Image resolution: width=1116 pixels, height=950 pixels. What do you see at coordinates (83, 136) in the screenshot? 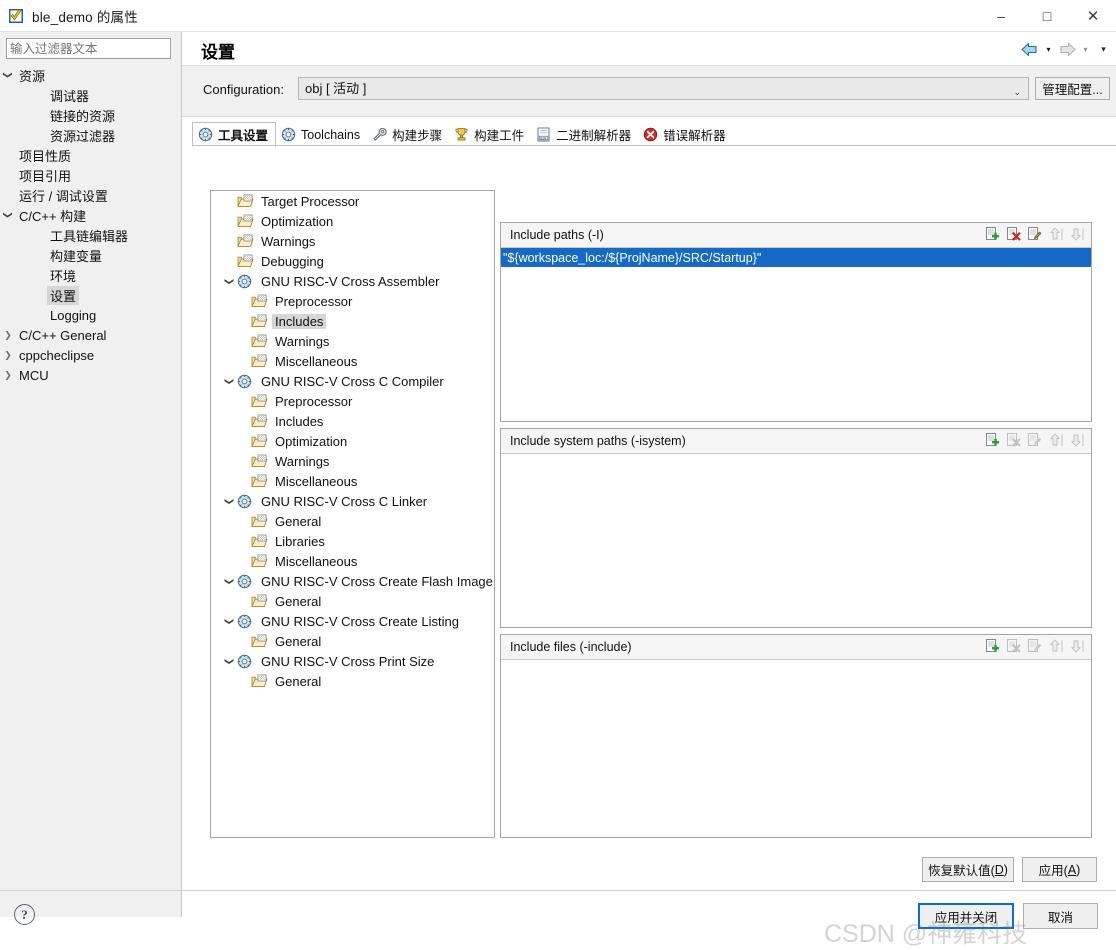
I see `sidebar-item-label: 资源过滤器` at bounding box center [83, 136].